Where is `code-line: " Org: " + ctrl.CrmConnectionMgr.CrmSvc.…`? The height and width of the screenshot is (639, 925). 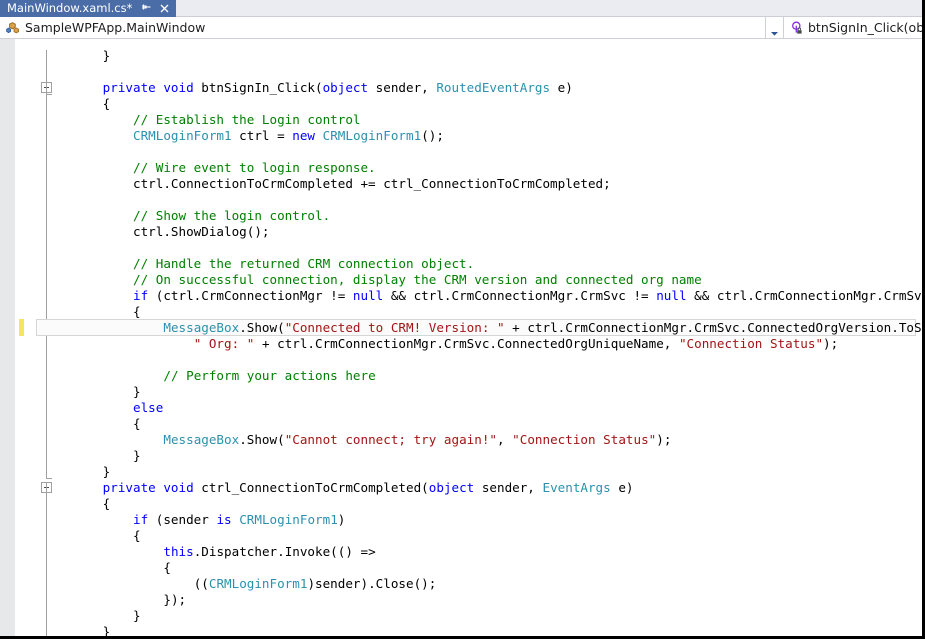 code-line: " Org: " + ctrl.CrmConnectionMgr.CrmSvc.… is located at coordinates (516, 344).